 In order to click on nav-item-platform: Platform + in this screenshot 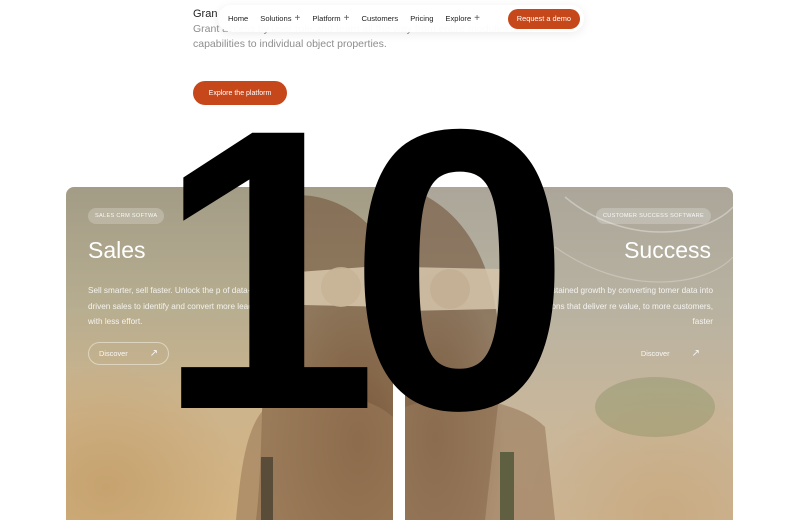, I will do `click(331, 18)`.